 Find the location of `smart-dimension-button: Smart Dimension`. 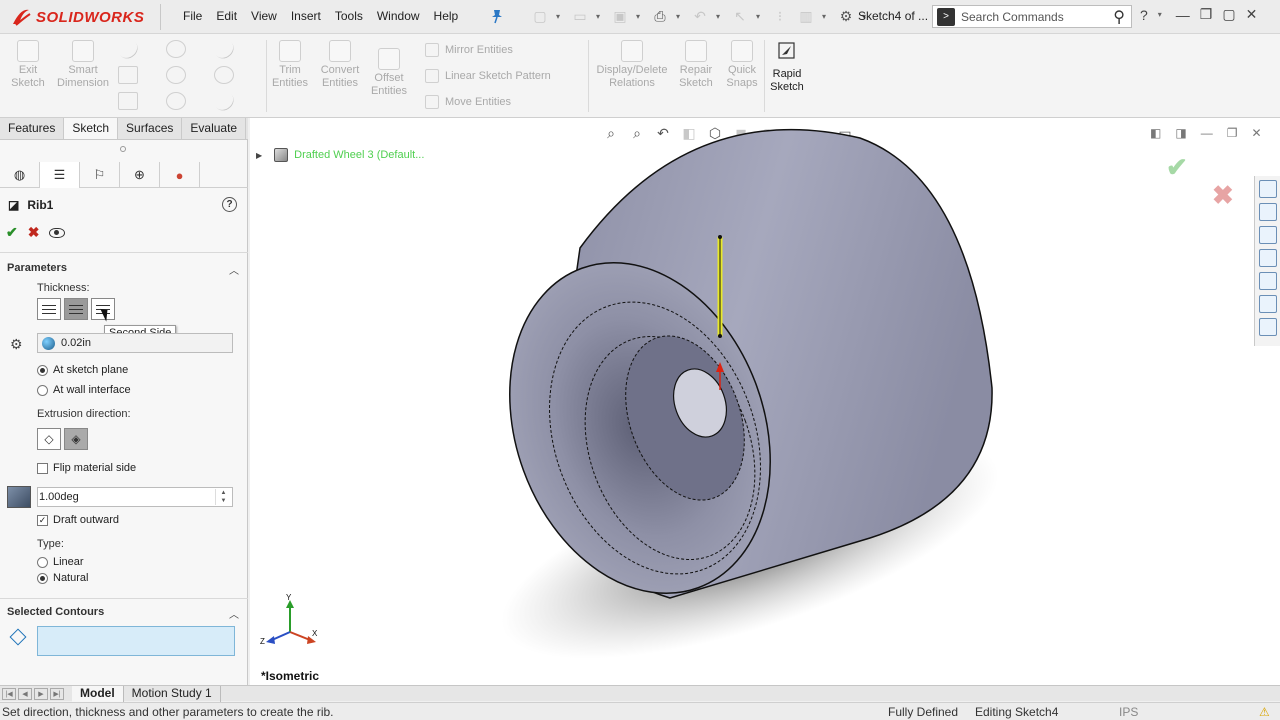

smart-dimension-button: Smart Dimension is located at coordinates (83, 65).